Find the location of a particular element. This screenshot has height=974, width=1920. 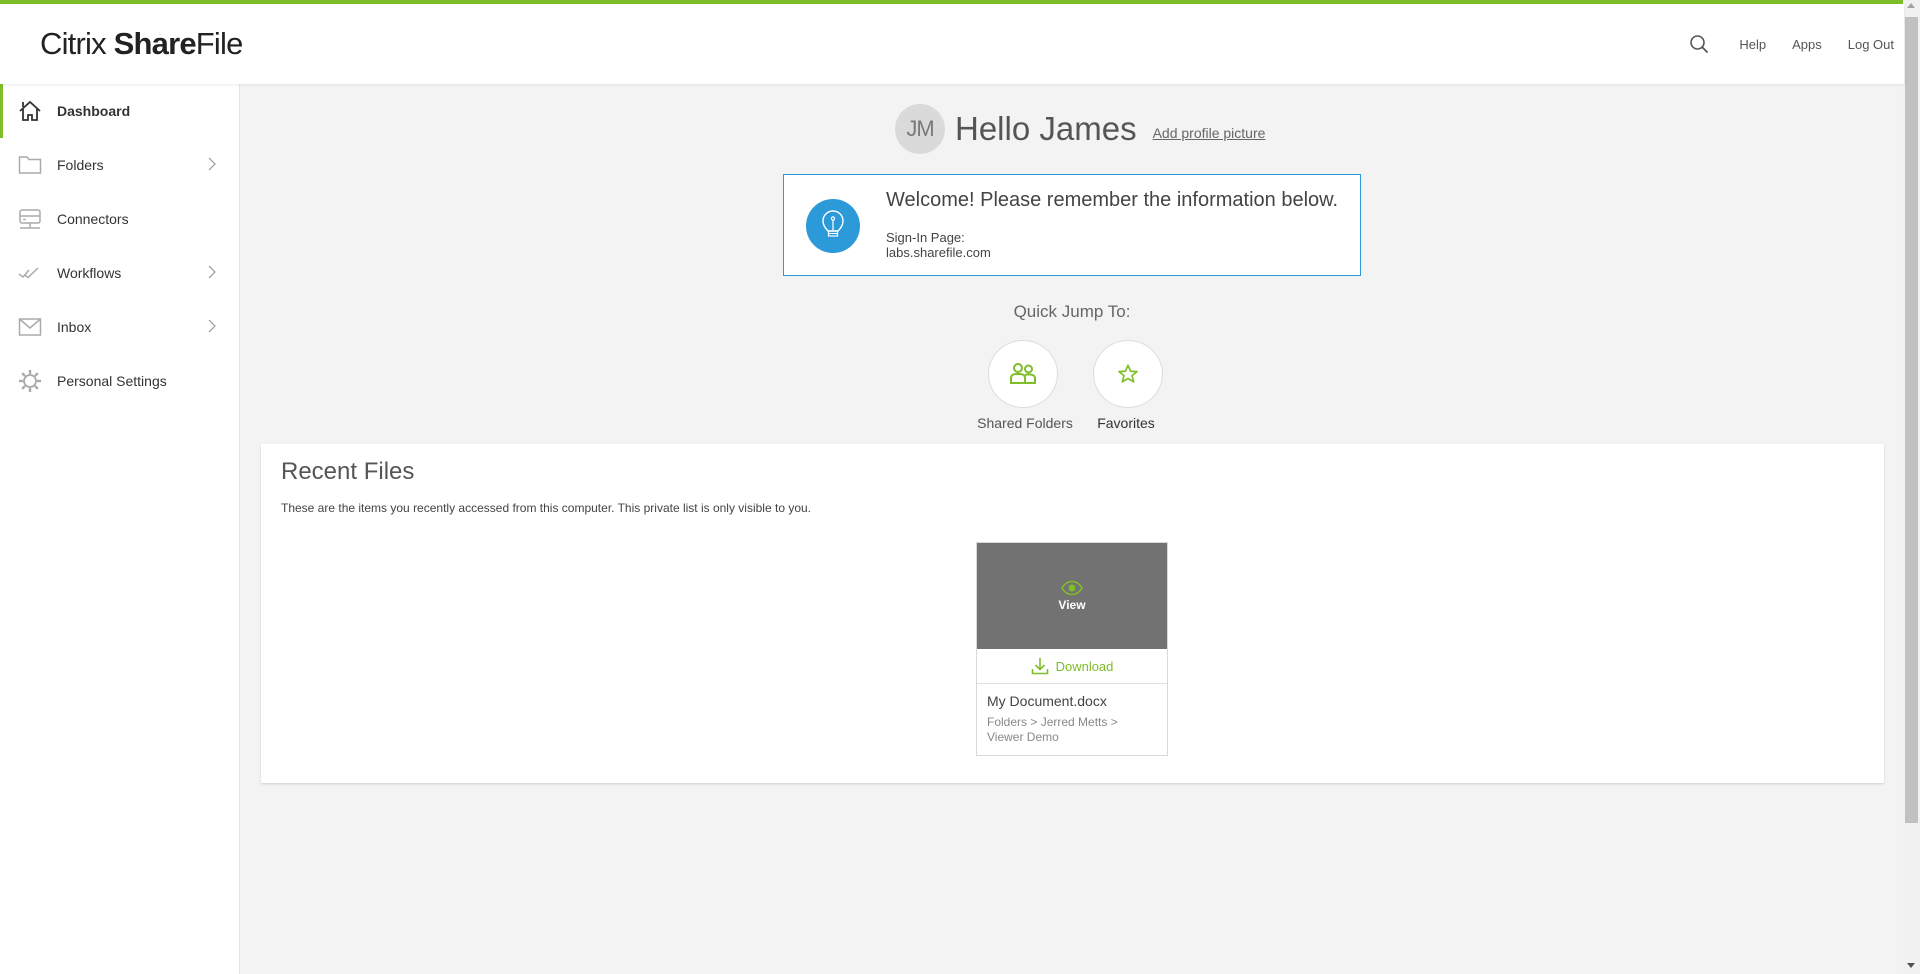

workflows-icon is located at coordinates (30, 273).